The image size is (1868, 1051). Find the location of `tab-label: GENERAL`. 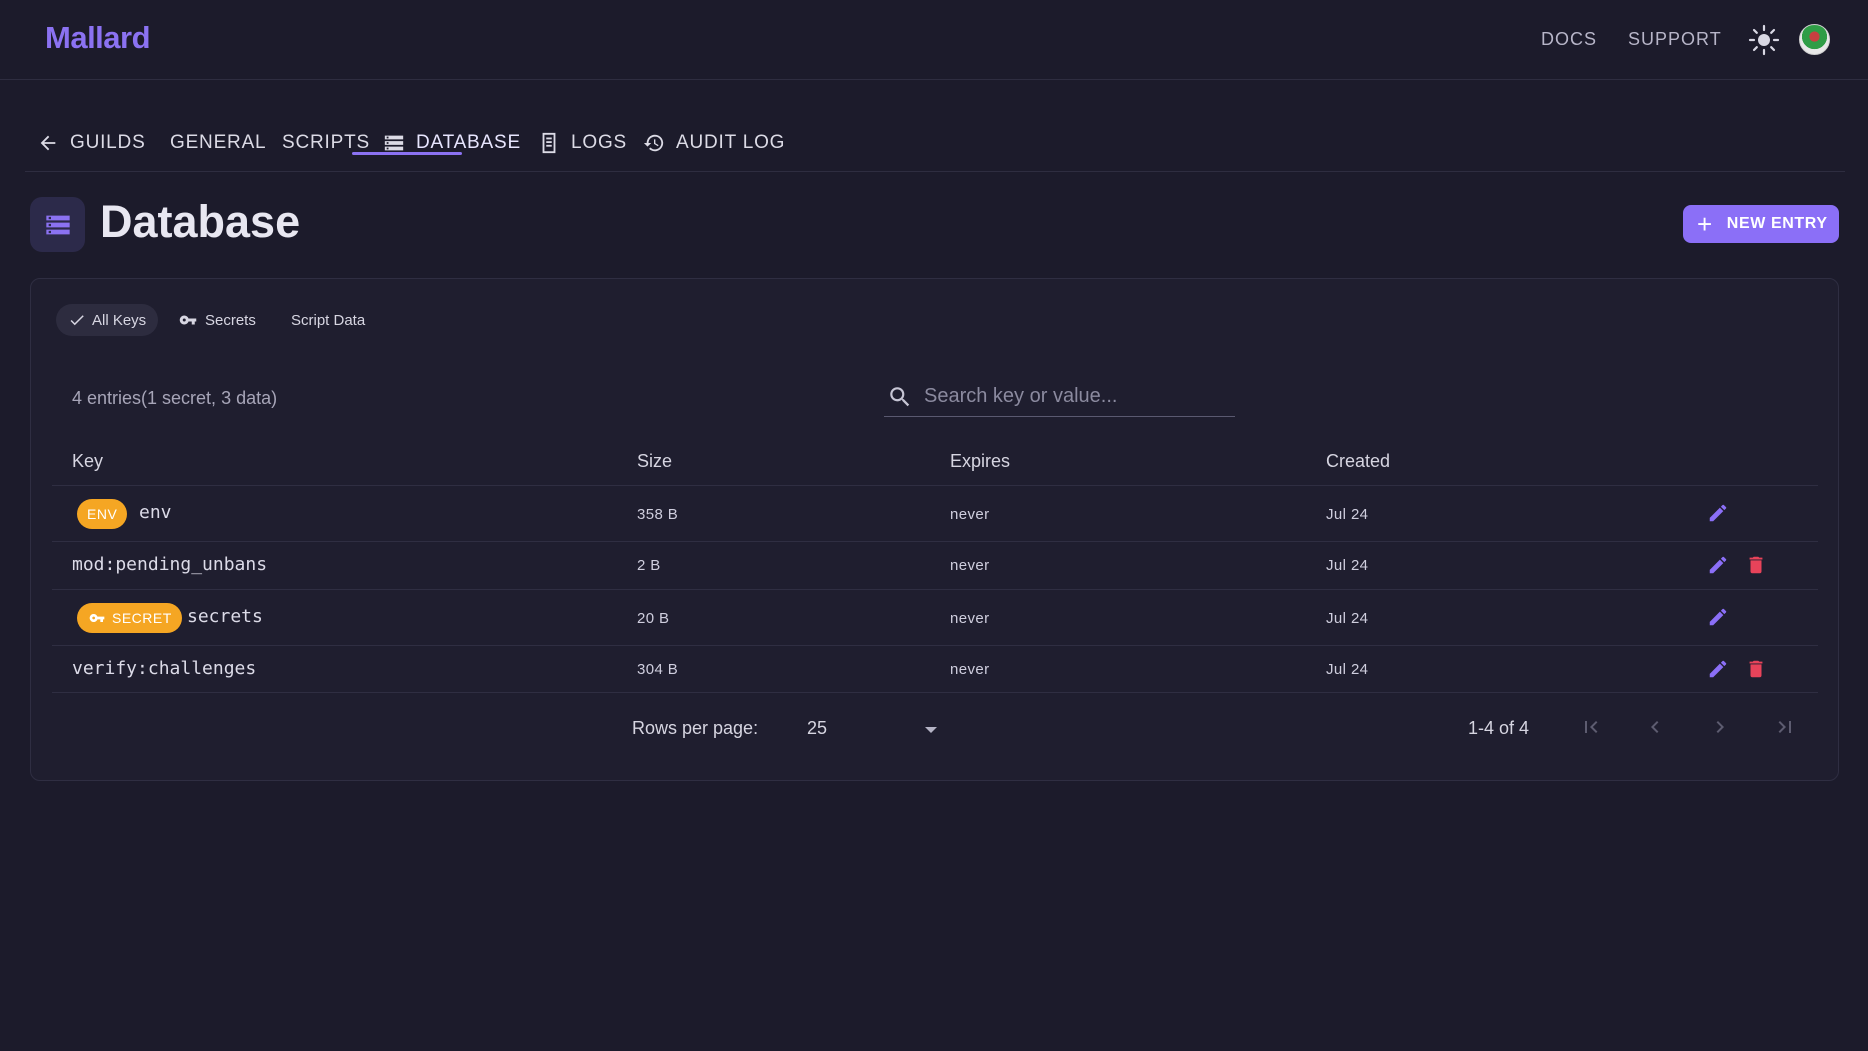

tab-label: GENERAL is located at coordinates (218, 142).